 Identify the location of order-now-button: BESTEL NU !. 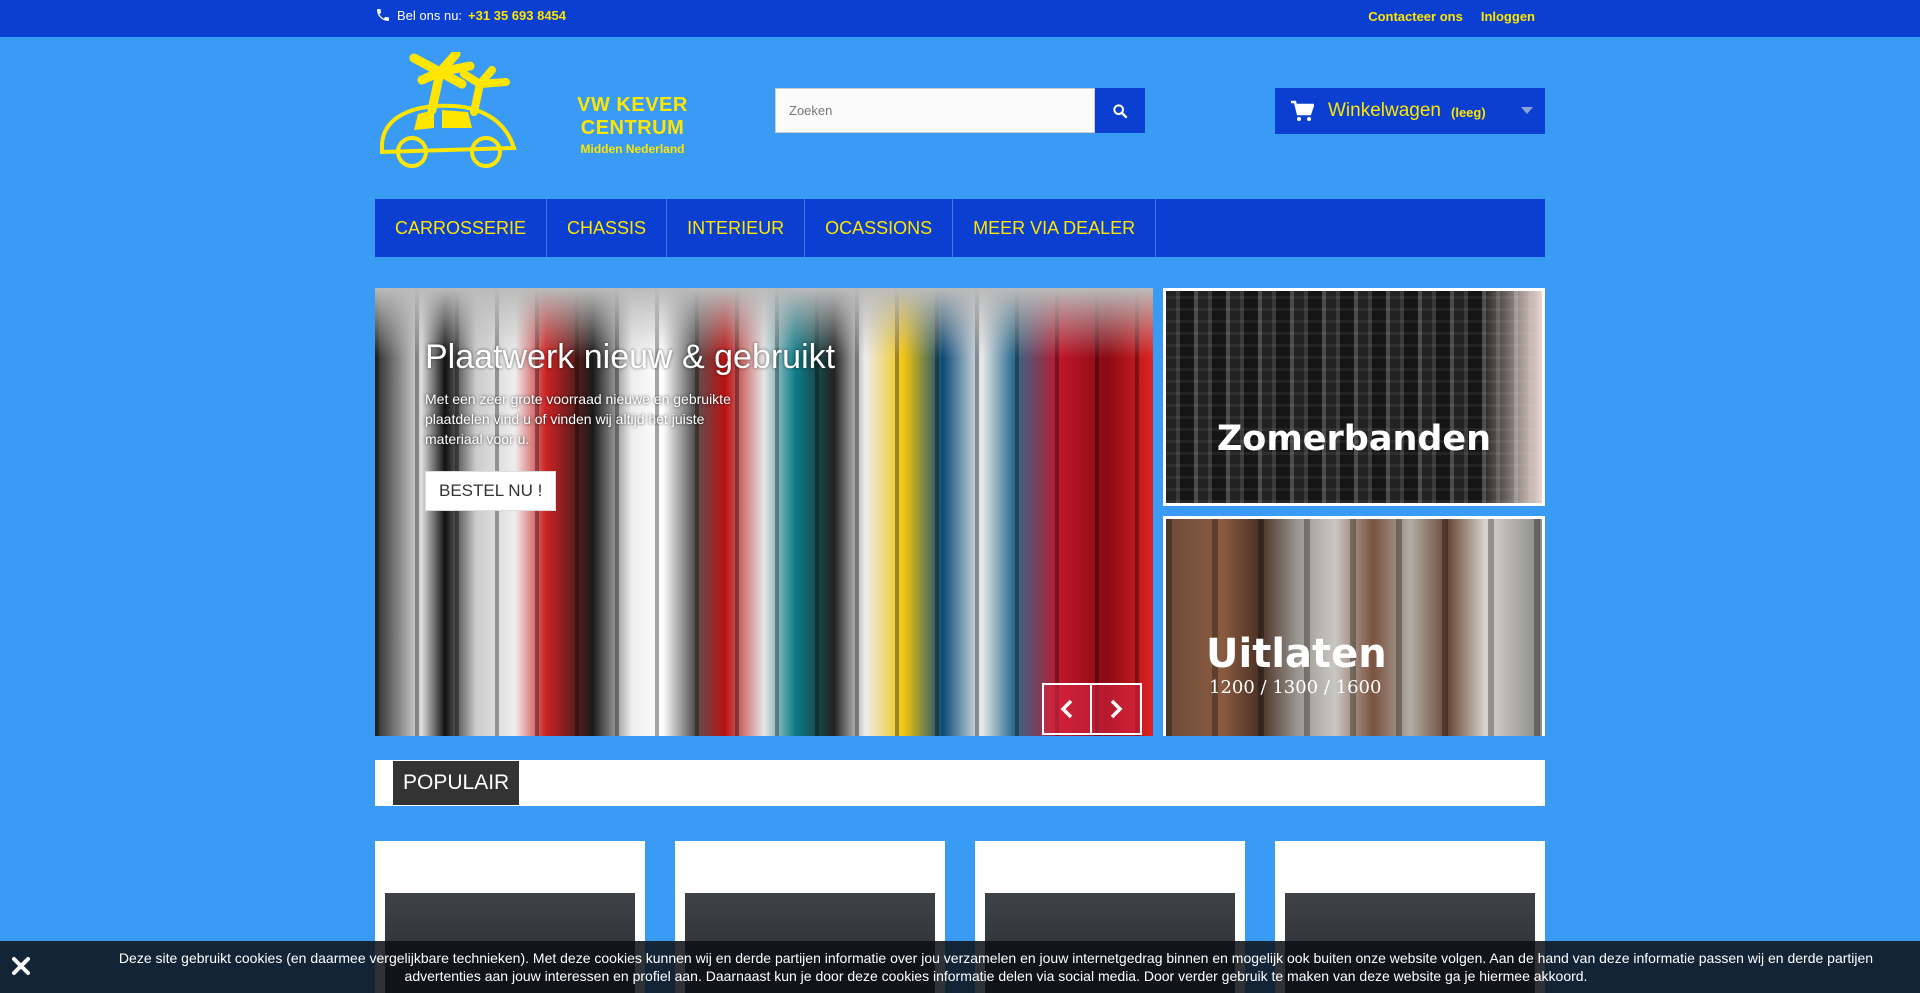
(491, 491).